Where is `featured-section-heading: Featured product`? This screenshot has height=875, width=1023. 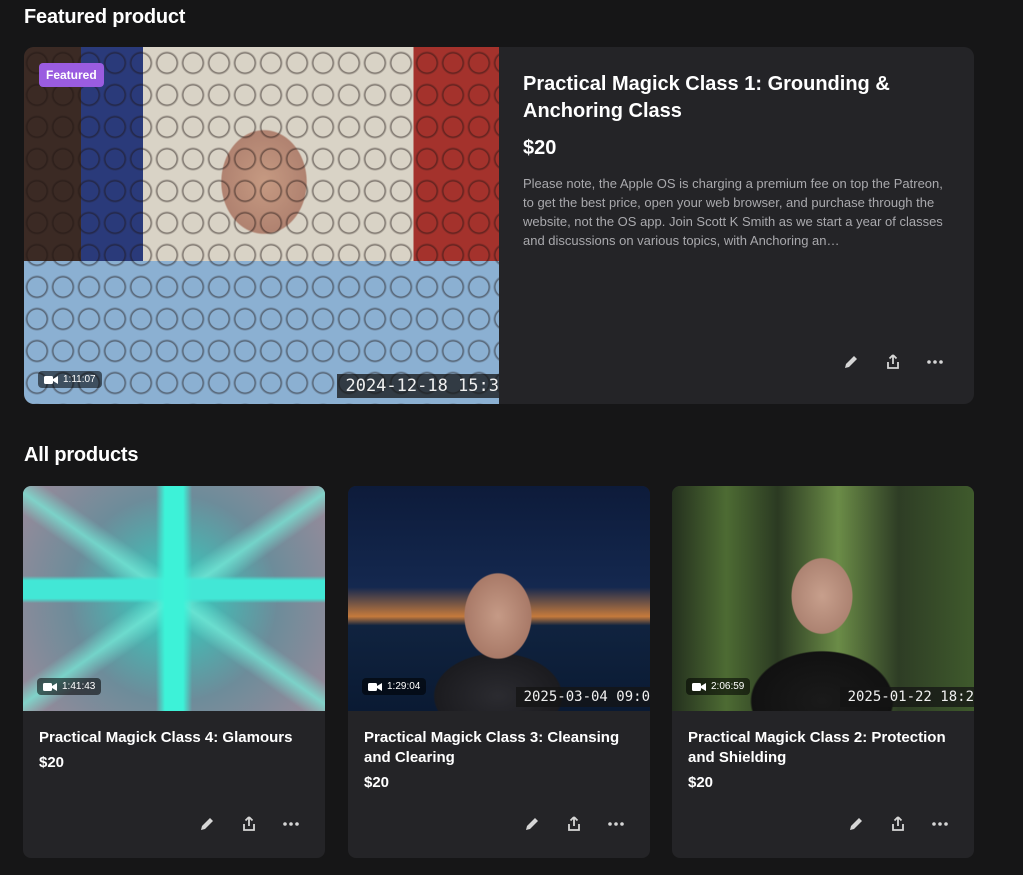
featured-section-heading: Featured product is located at coordinates (105, 17).